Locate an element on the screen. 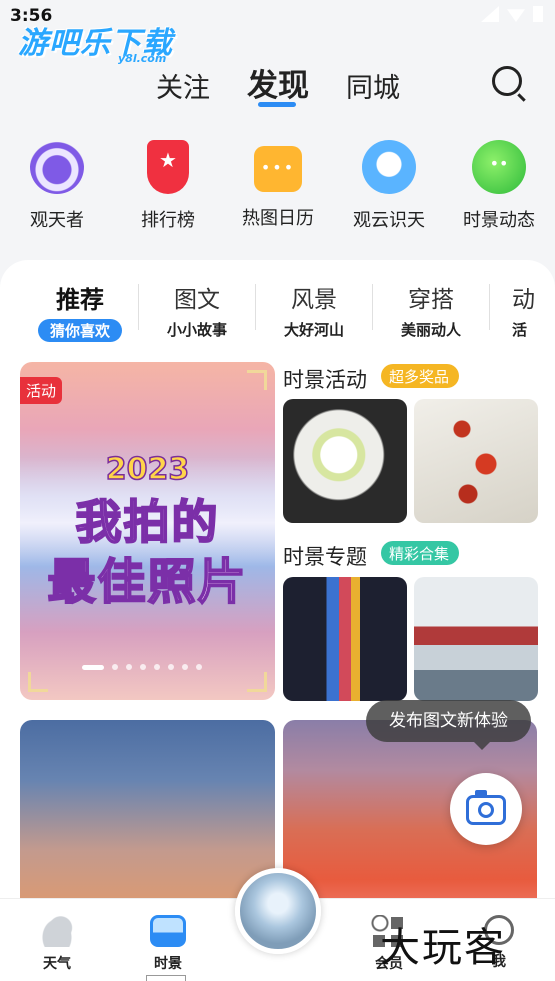  quick-entry-label: 热图日历 is located at coordinates (278, 218).